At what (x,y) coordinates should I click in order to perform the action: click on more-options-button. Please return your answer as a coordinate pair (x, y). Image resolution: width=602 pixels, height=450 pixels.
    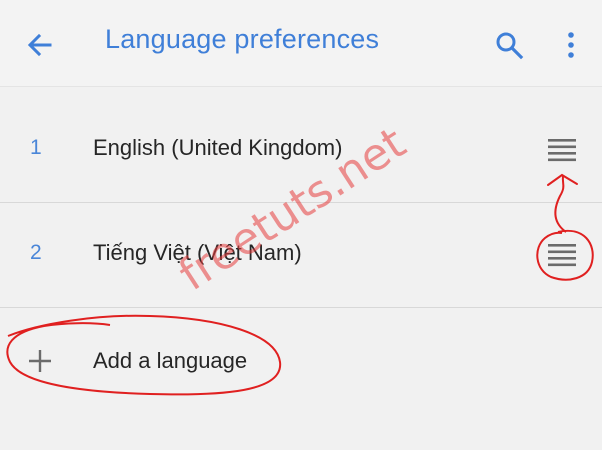
    Looking at the image, I should click on (571, 45).